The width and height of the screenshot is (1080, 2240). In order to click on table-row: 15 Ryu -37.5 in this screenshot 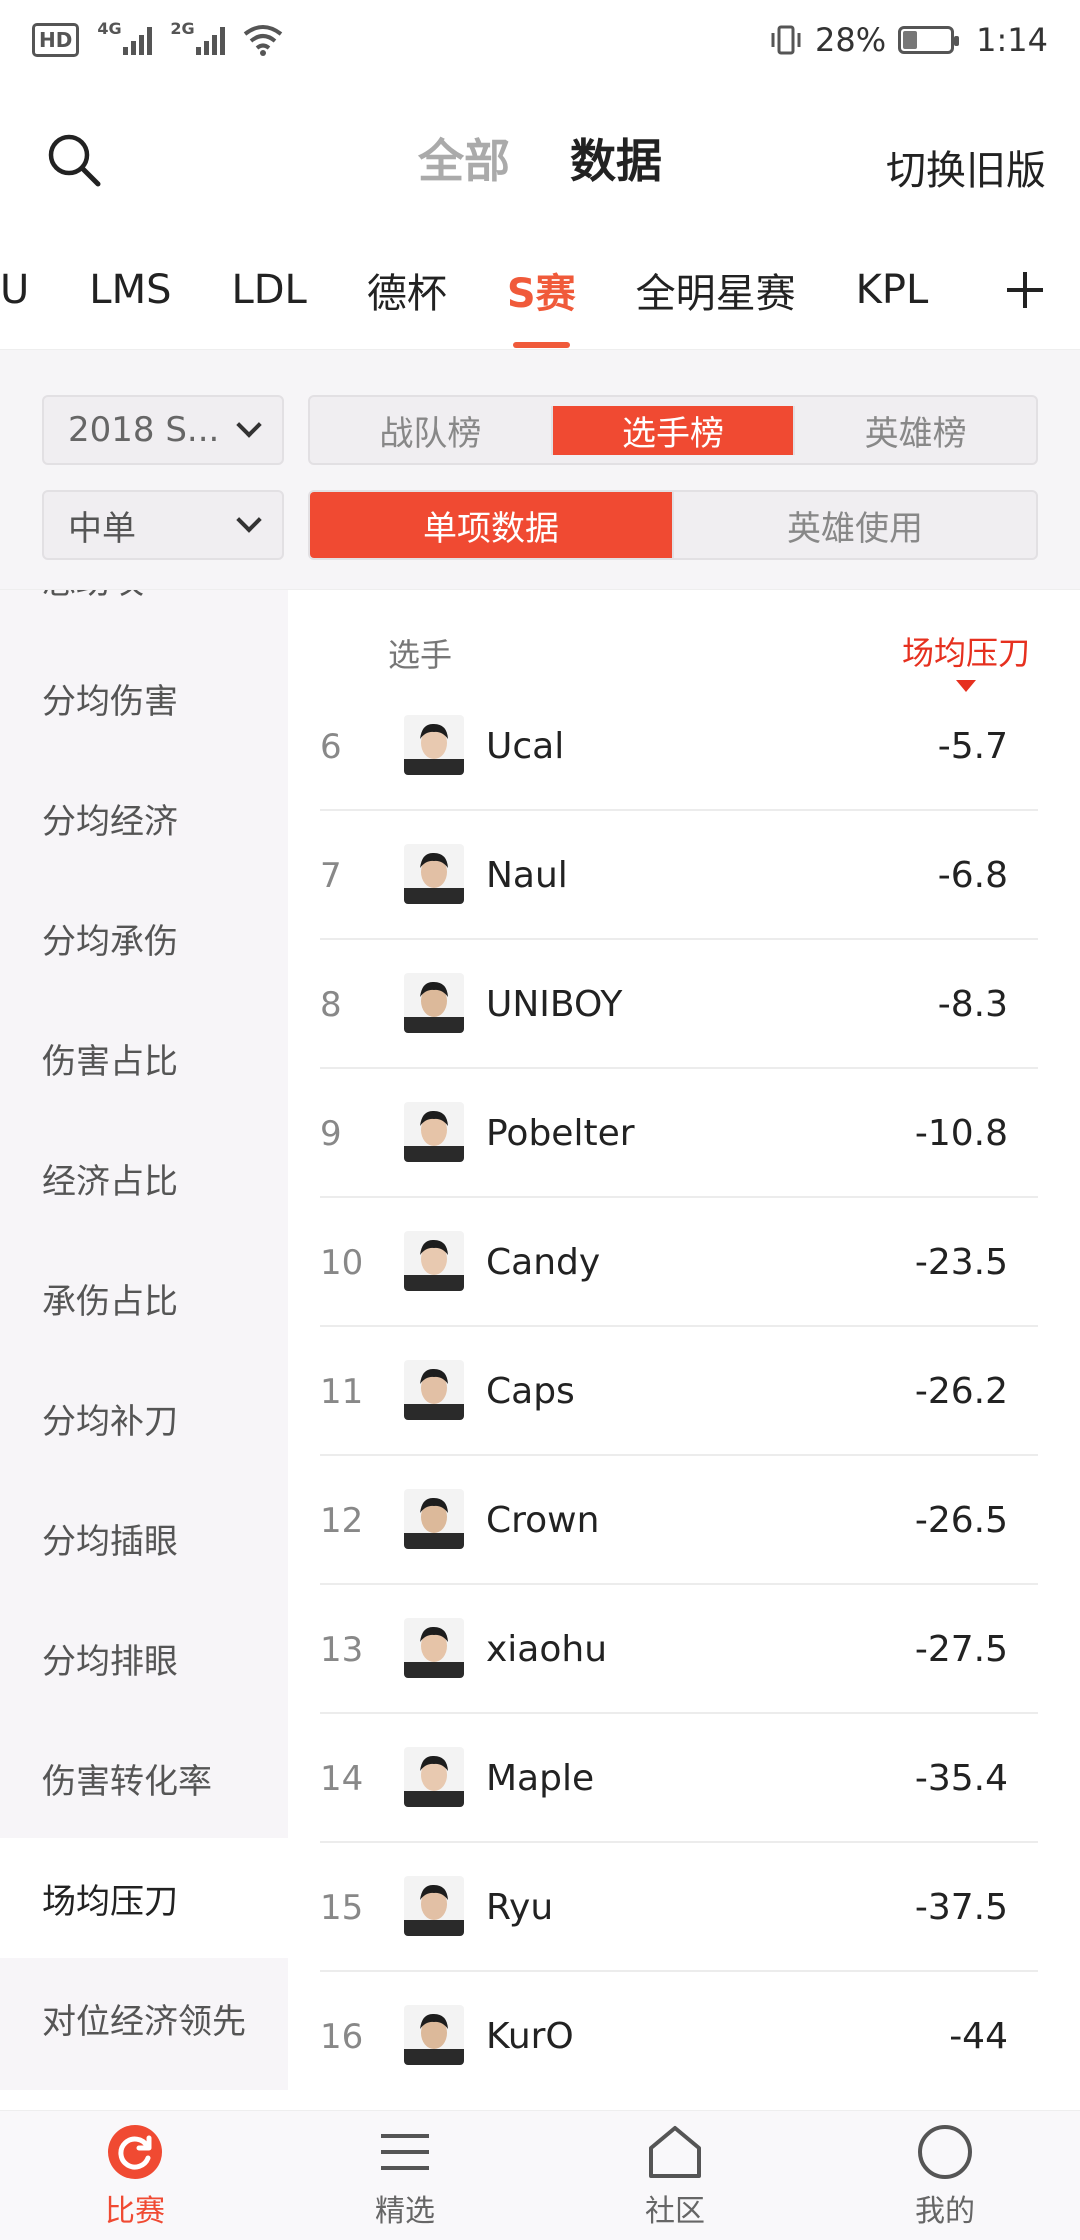, I will do `click(679, 1907)`.